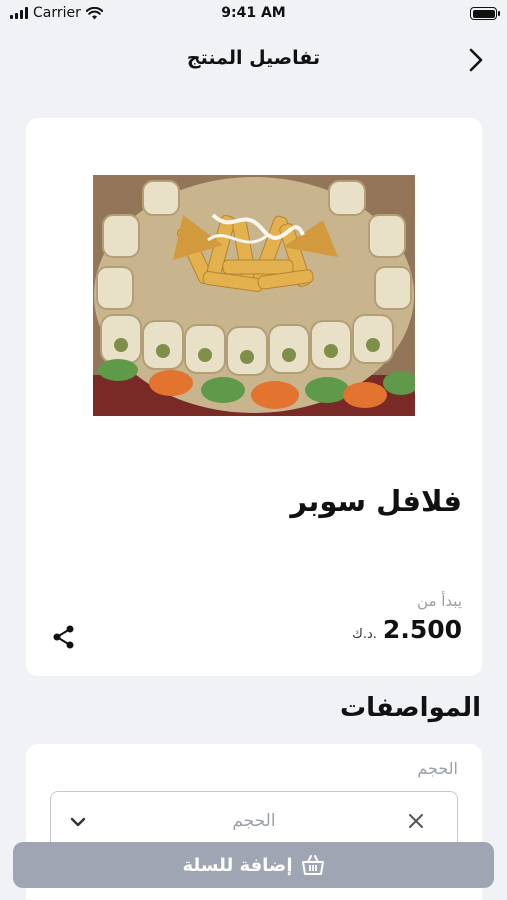 This screenshot has width=507, height=900. I want to click on price: د.ك. 2.500, so click(407, 629).